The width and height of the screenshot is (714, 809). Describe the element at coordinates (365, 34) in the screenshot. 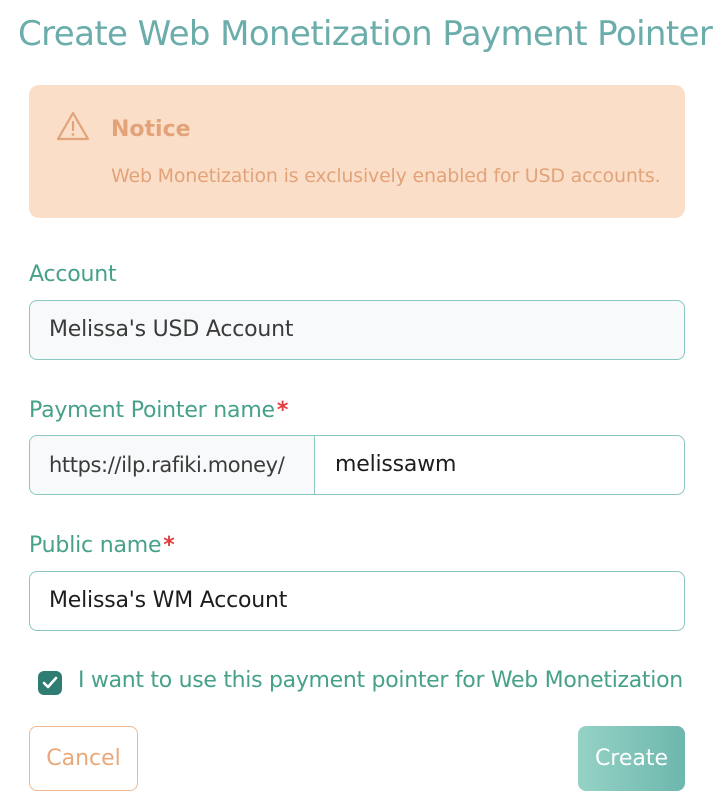

I see `page-title: Create Web Monetization Payment Pointer` at that location.